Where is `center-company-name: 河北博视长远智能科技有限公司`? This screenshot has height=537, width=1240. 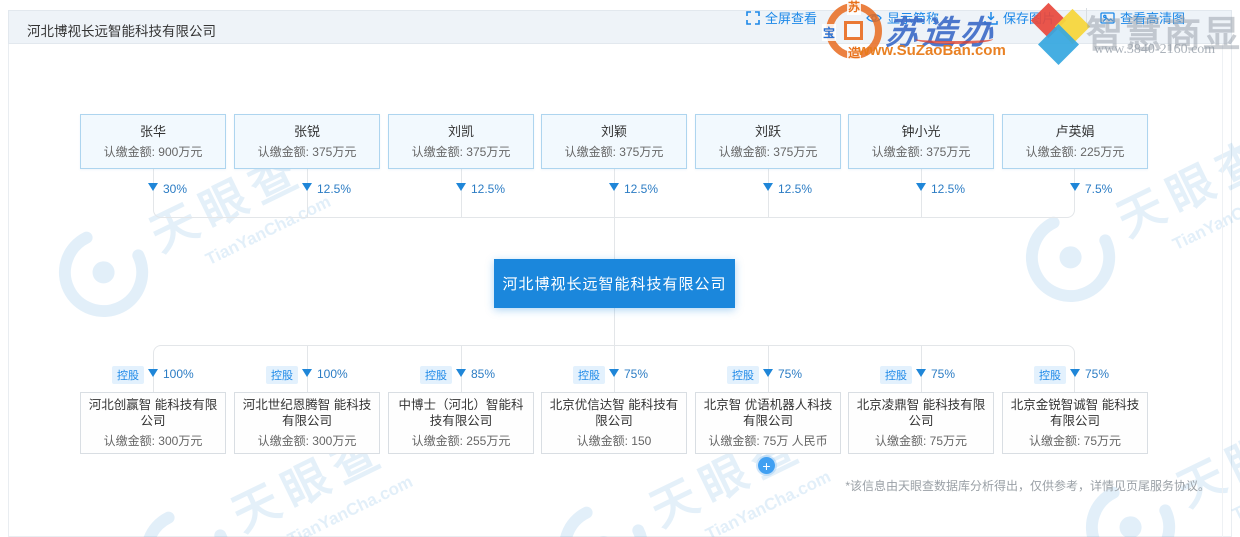 center-company-name: 河北博视长远智能科技有限公司 is located at coordinates (614, 284).